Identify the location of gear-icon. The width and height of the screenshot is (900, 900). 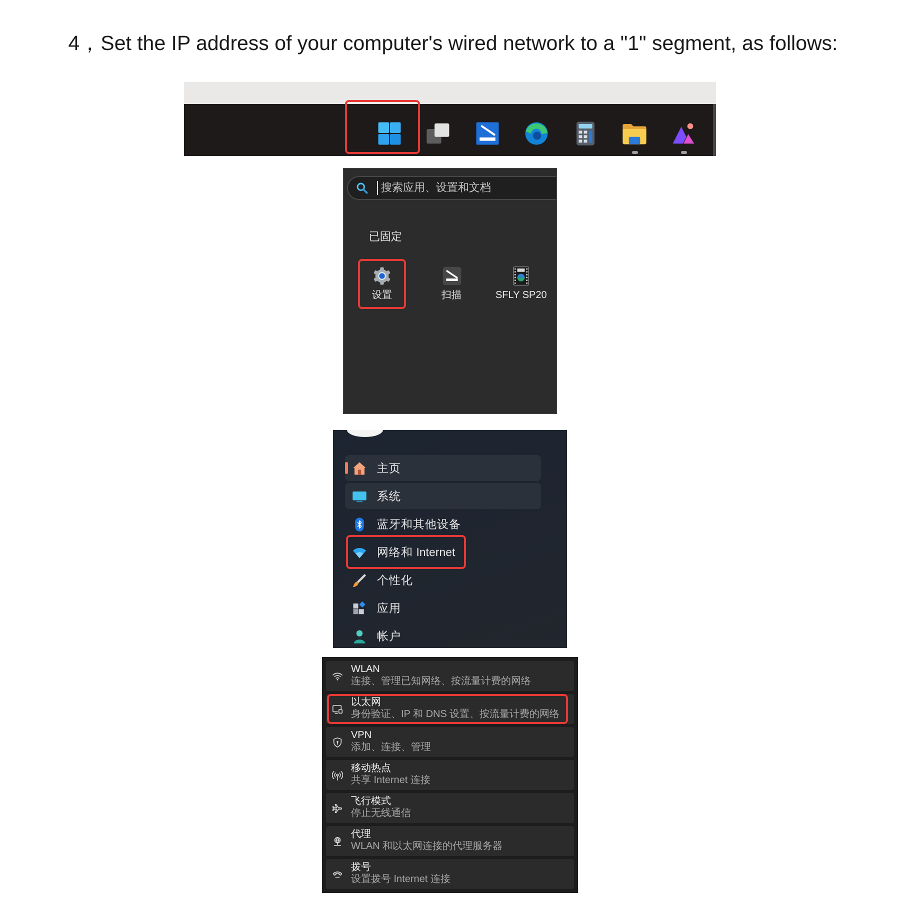
(382, 276).